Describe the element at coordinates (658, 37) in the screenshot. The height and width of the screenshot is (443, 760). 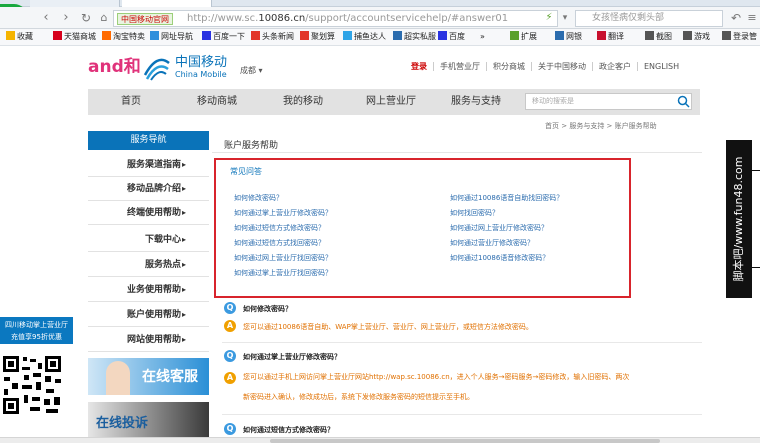
I see `bookmark-item: 截图` at that location.